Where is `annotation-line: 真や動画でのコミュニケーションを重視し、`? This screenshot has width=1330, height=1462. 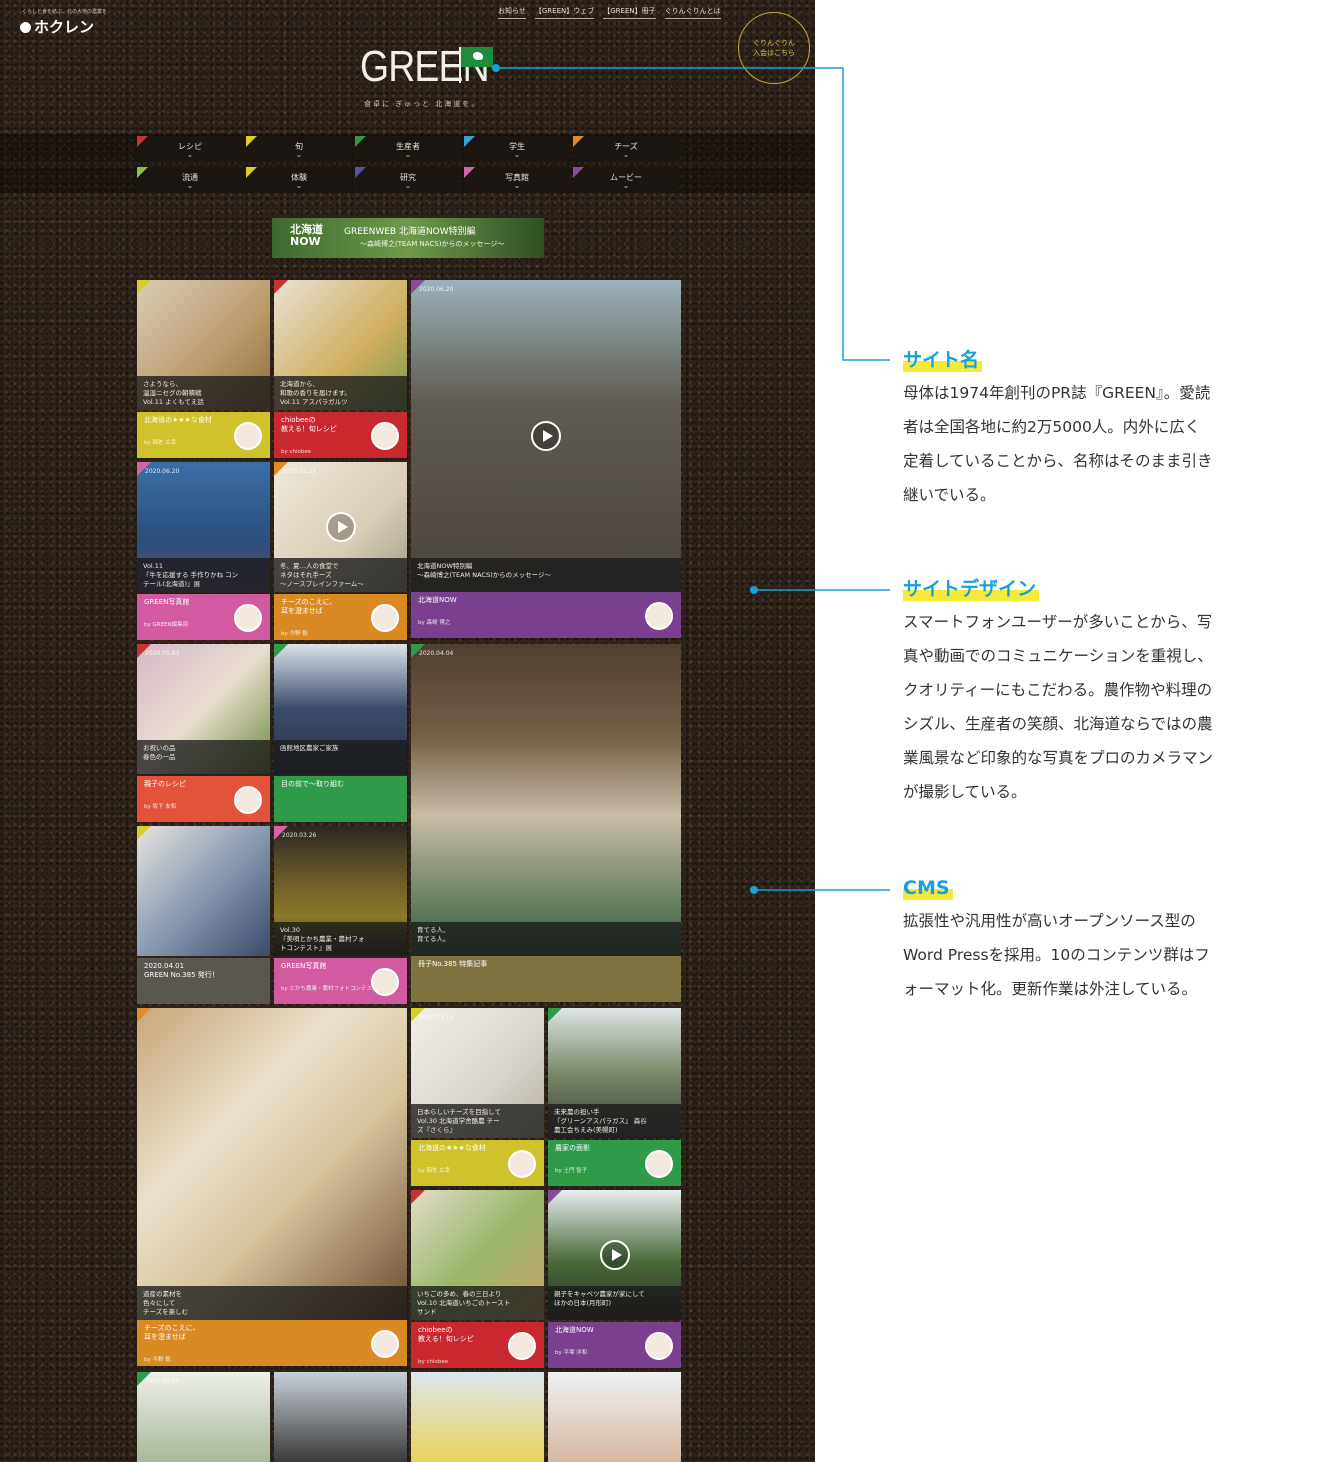 annotation-line: 真や動画でのコミュニケーションを重視し、 is located at coordinates (1058, 656).